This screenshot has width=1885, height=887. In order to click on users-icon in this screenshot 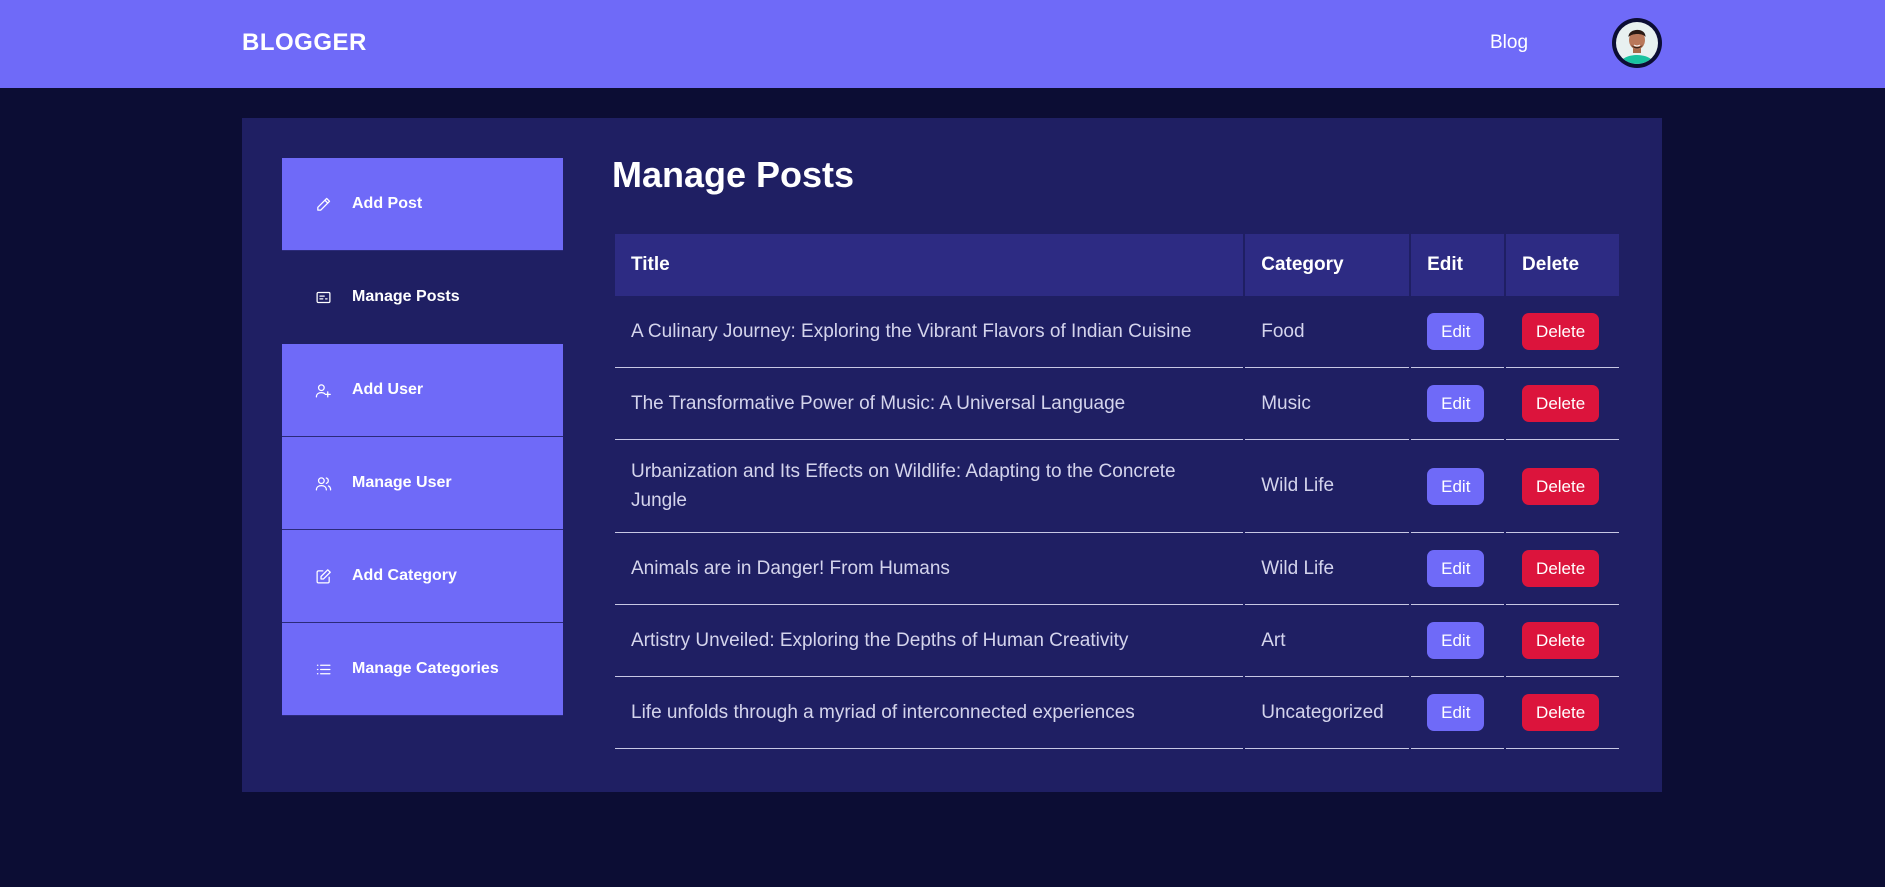, I will do `click(323, 483)`.